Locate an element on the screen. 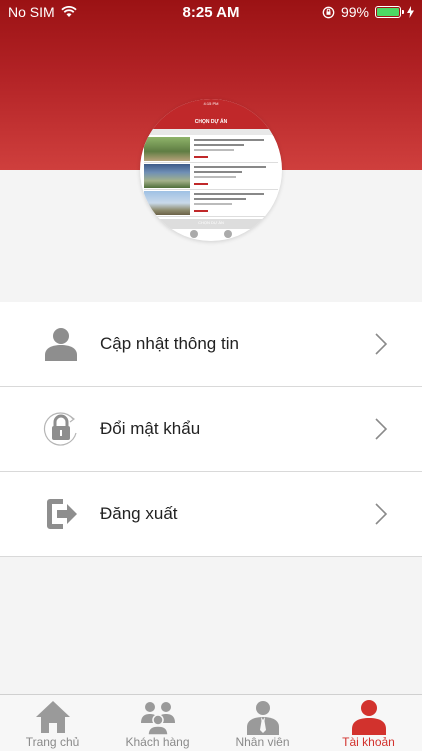 This screenshot has width=422, height=751. account-icon is located at coordinates (368, 717).